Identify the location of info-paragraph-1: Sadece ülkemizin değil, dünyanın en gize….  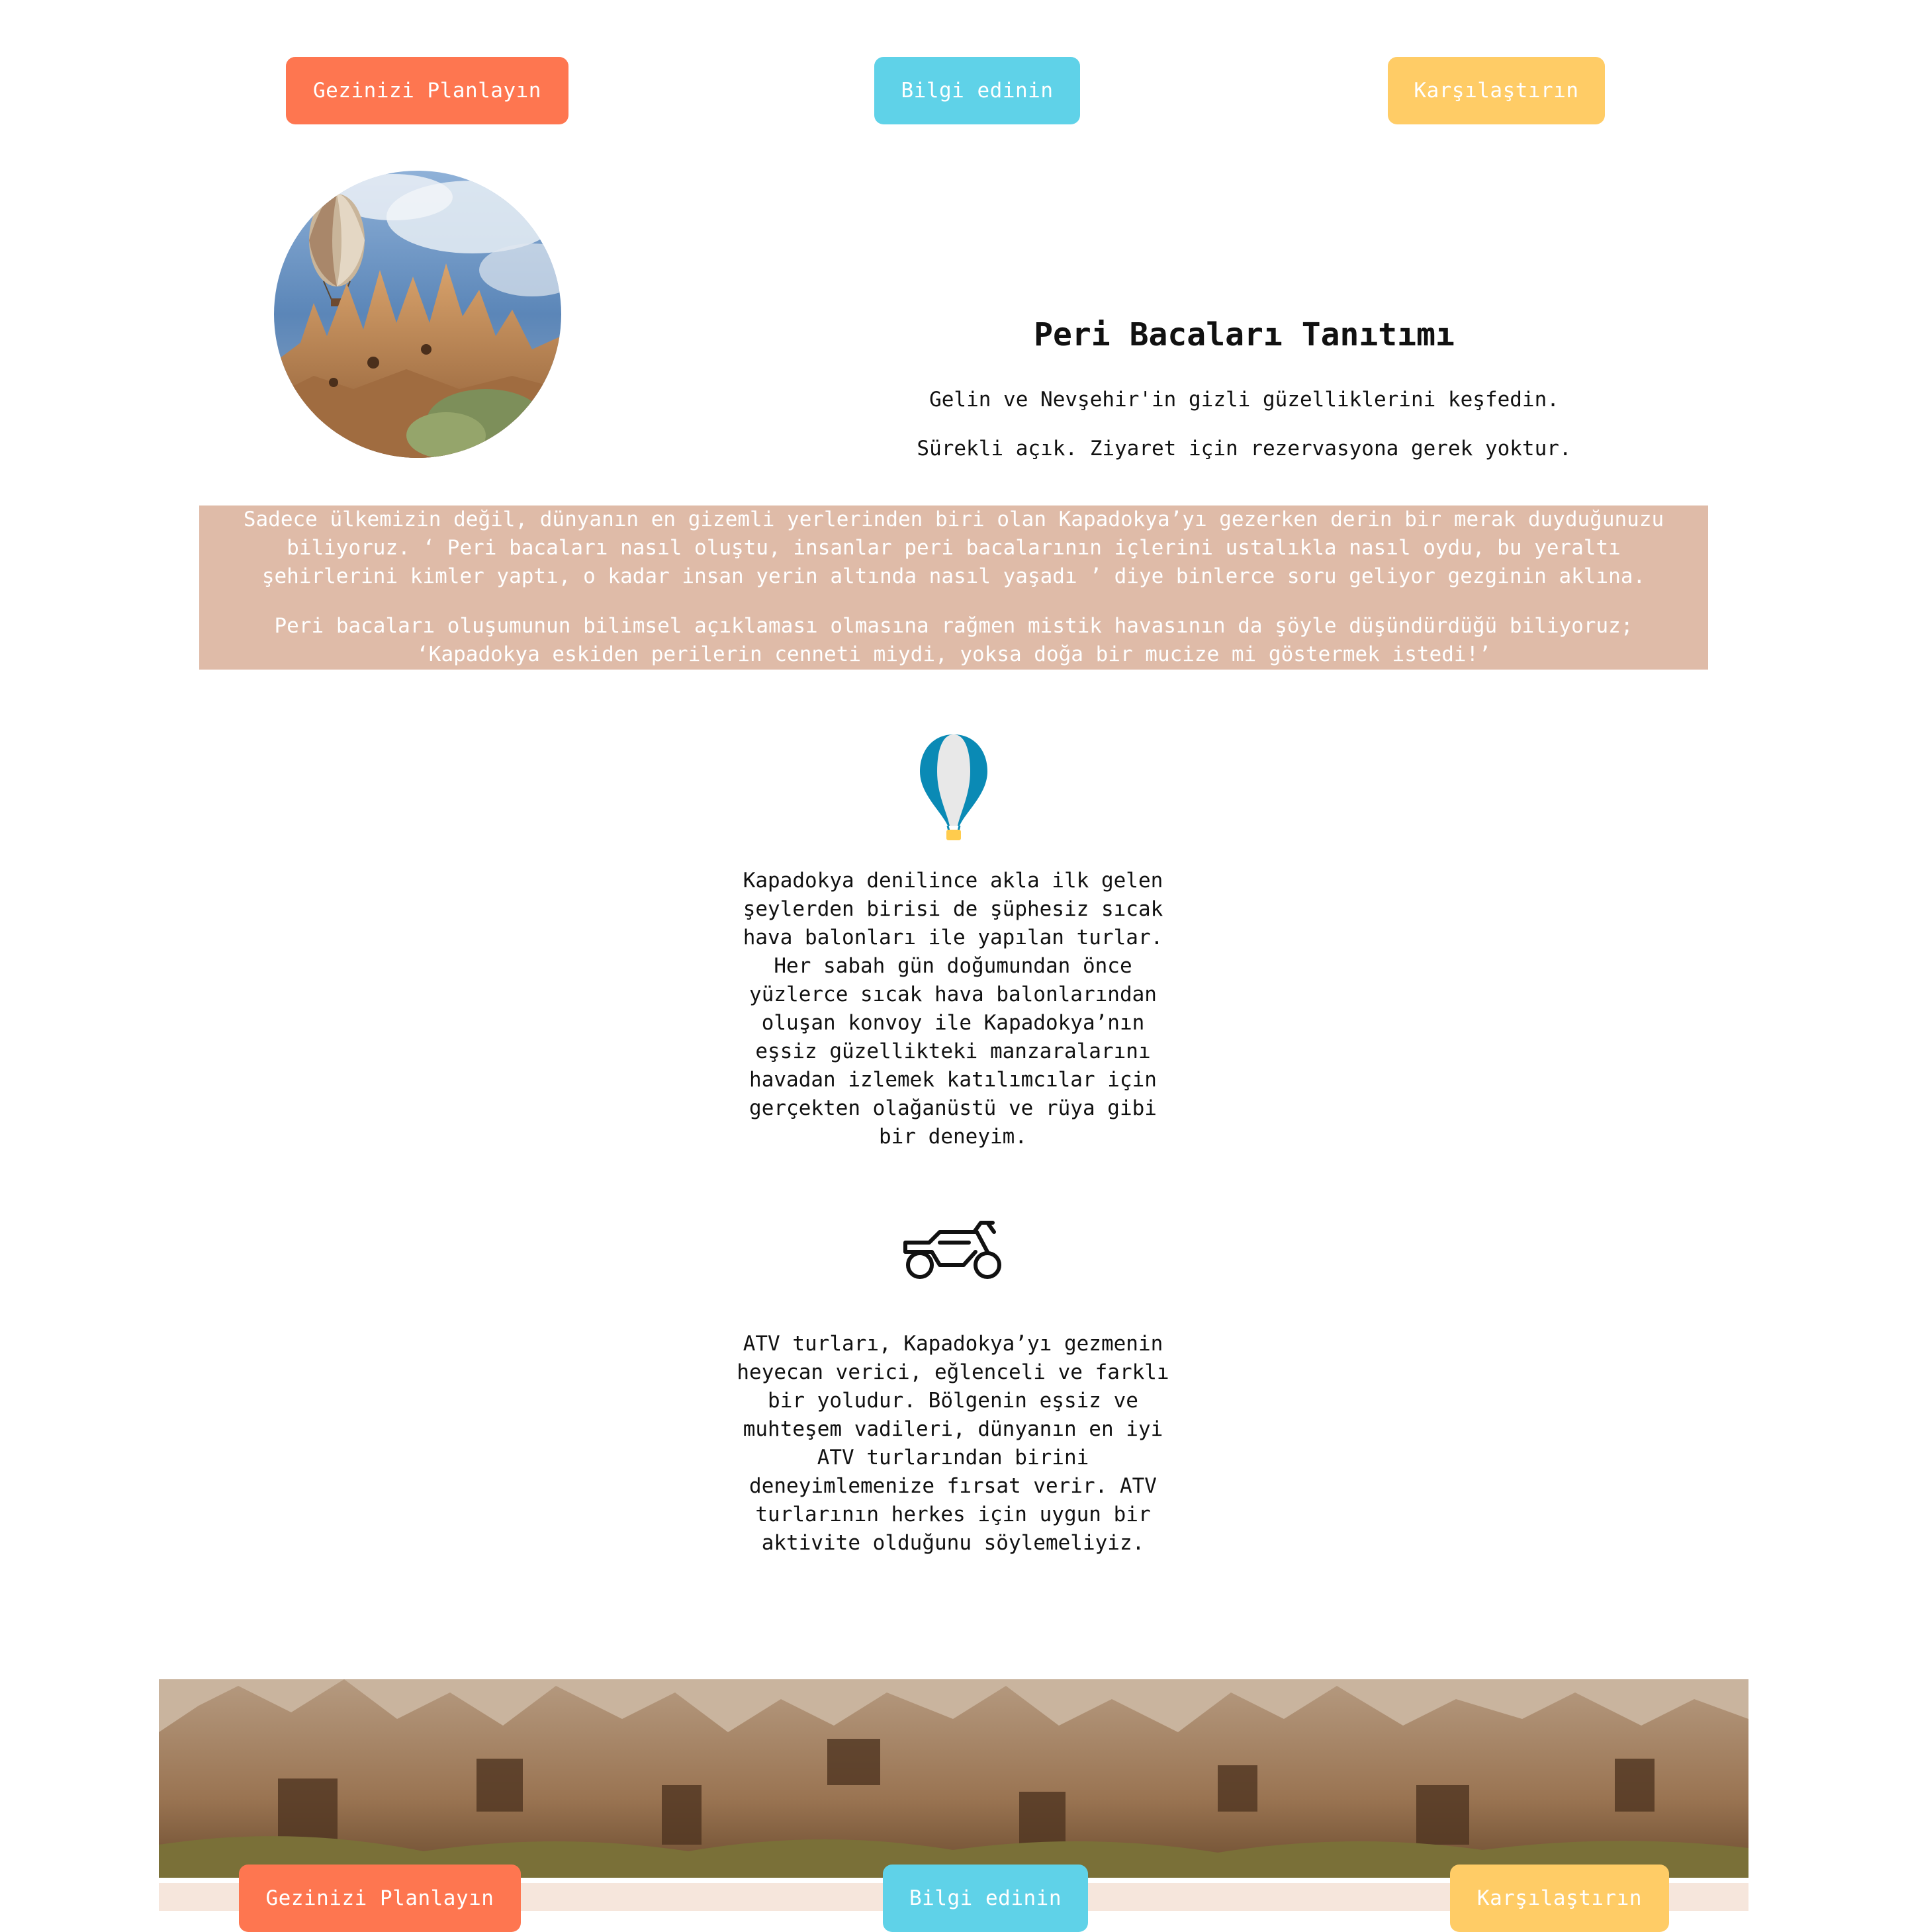
(953, 547).